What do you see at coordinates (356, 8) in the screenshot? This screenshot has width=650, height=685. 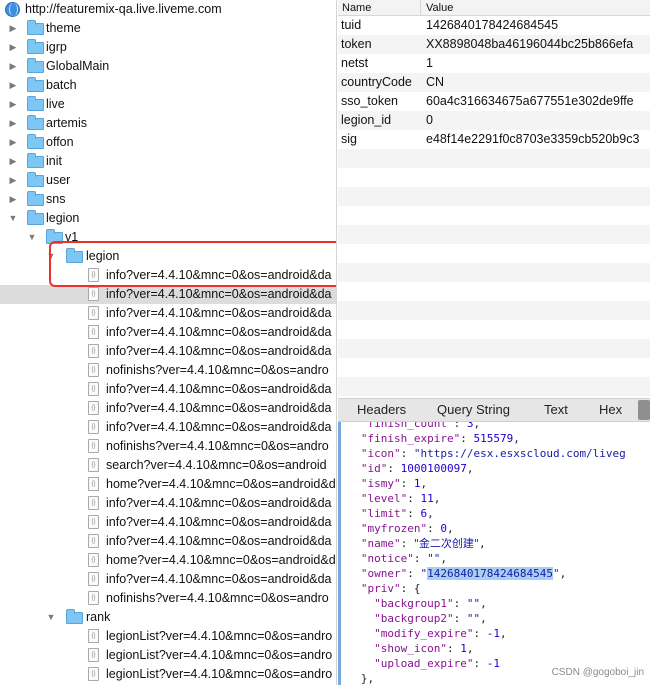 I see `column-header-name: Name` at bounding box center [356, 8].